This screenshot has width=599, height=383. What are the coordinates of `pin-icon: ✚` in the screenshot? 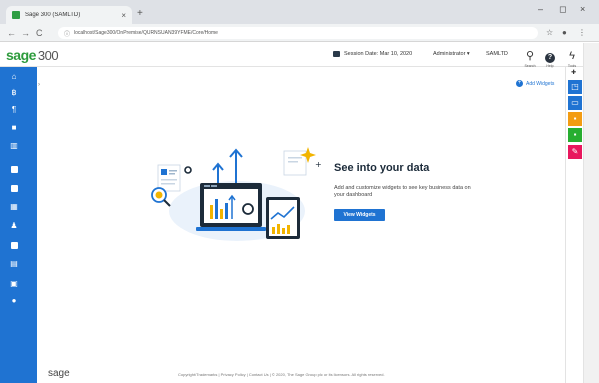 It's located at (573, 72).